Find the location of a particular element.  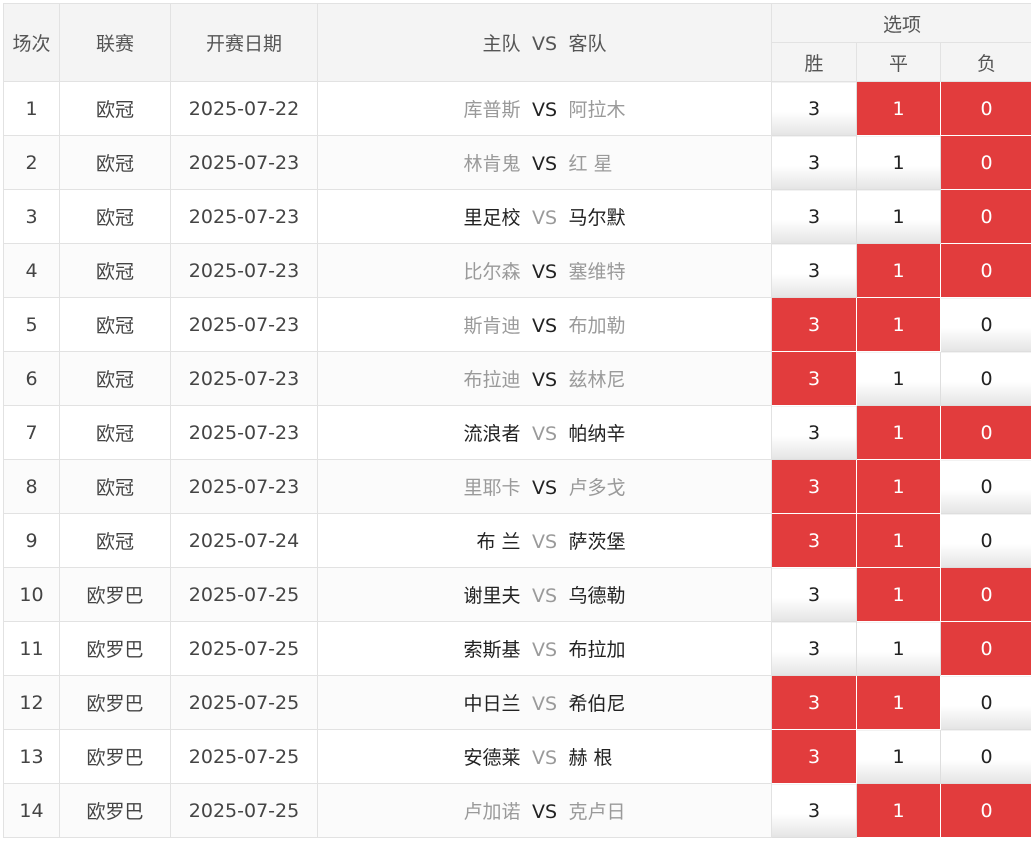

home-team: 比尔森 is located at coordinates (492, 272).